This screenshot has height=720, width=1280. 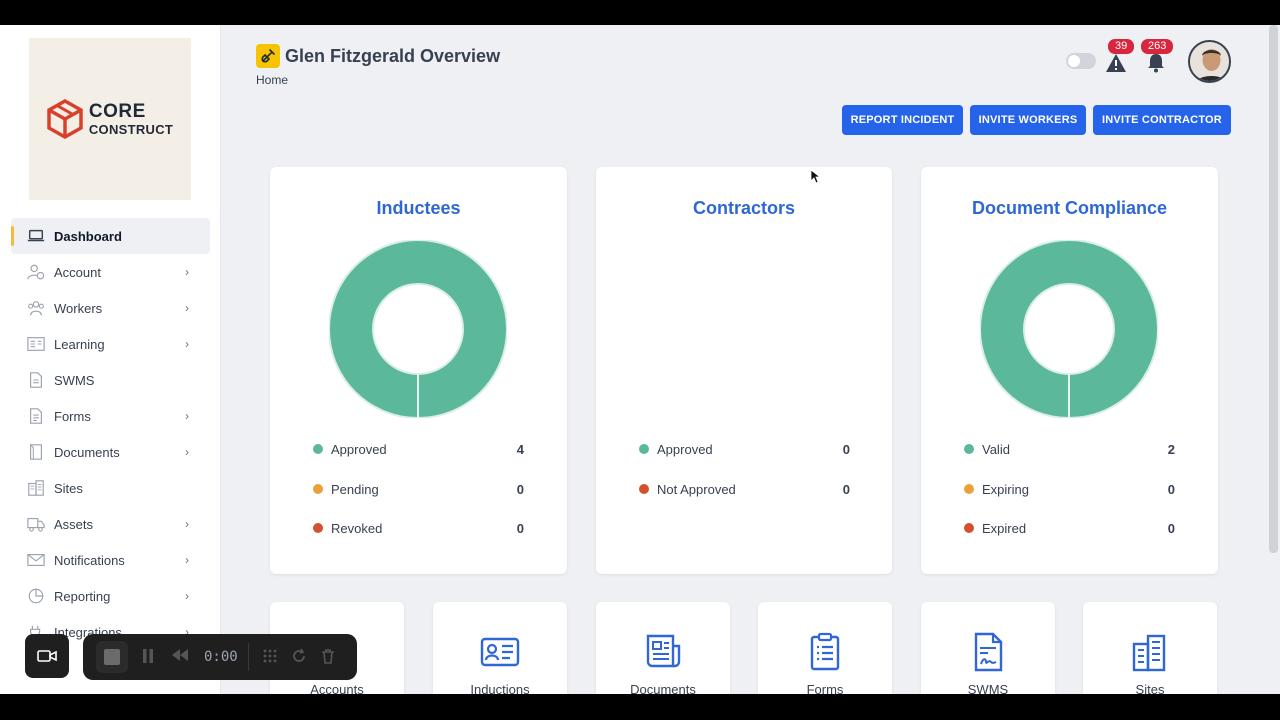 I want to click on stop-button, so click(x=112, y=657).